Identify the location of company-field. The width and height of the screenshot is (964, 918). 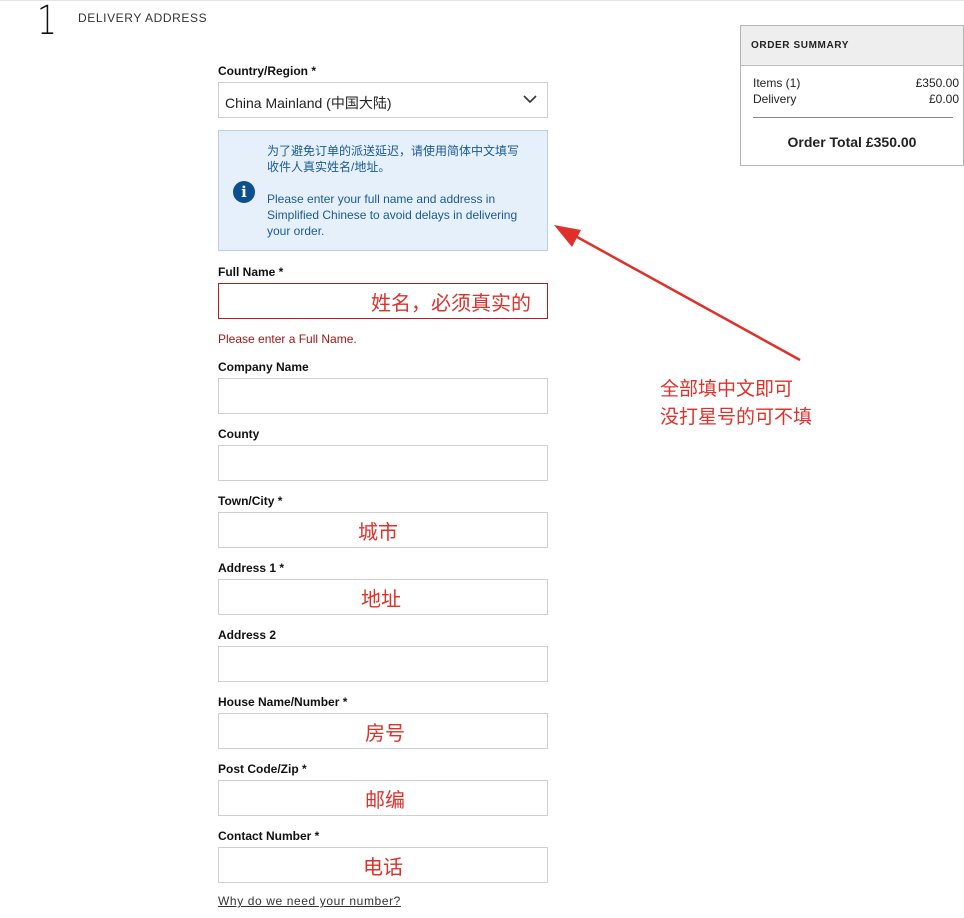
(383, 396).